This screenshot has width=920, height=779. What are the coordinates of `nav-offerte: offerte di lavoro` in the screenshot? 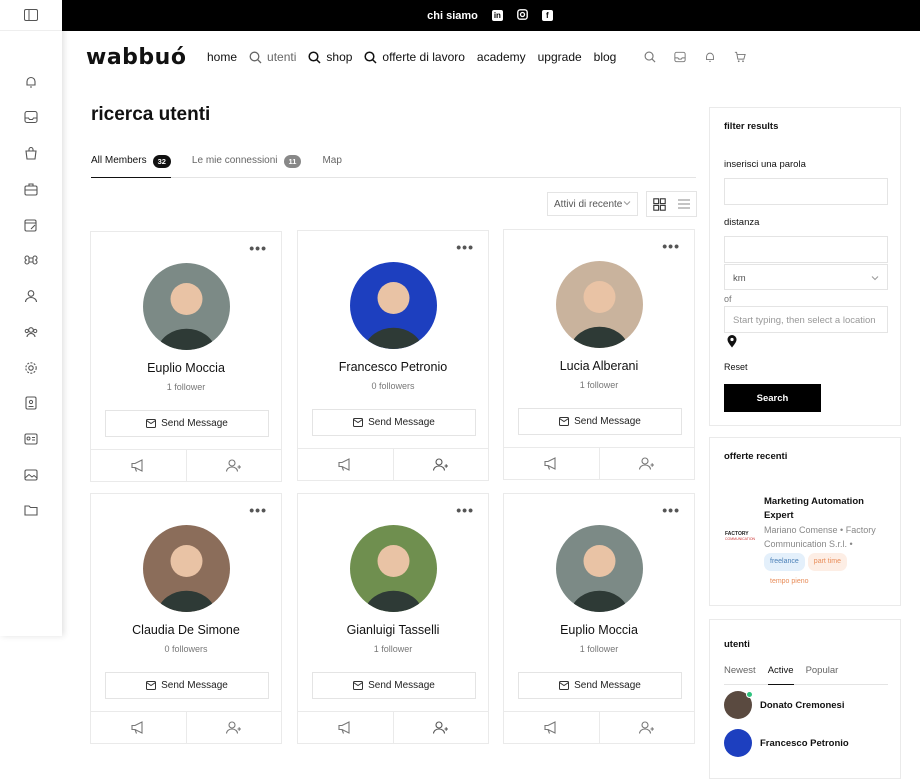 It's located at (414, 57).